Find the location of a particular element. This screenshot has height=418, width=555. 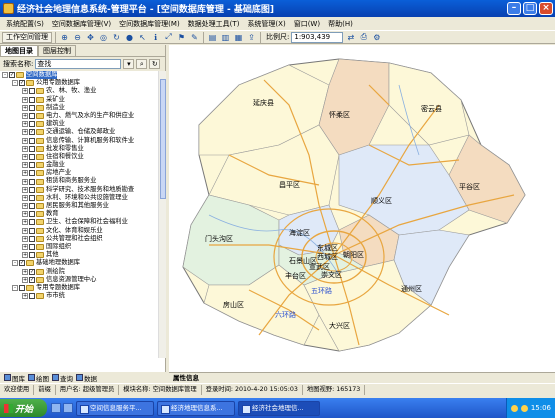

settings-icon: ⚙ is located at coordinates (376, 37).